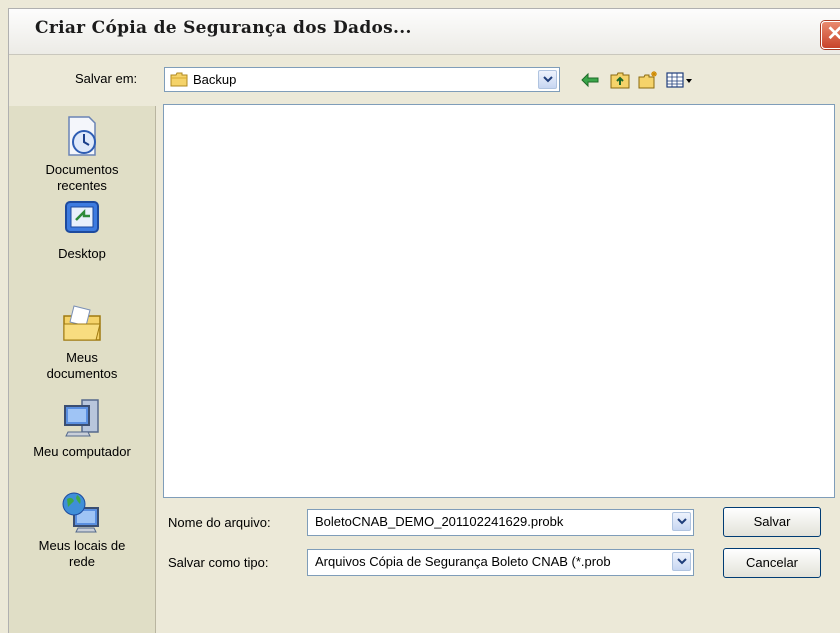 This screenshot has width=840, height=633. What do you see at coordinates (82, 220) in the screenshot?
I see `desktop-icon` at bounding box center [82, 220].